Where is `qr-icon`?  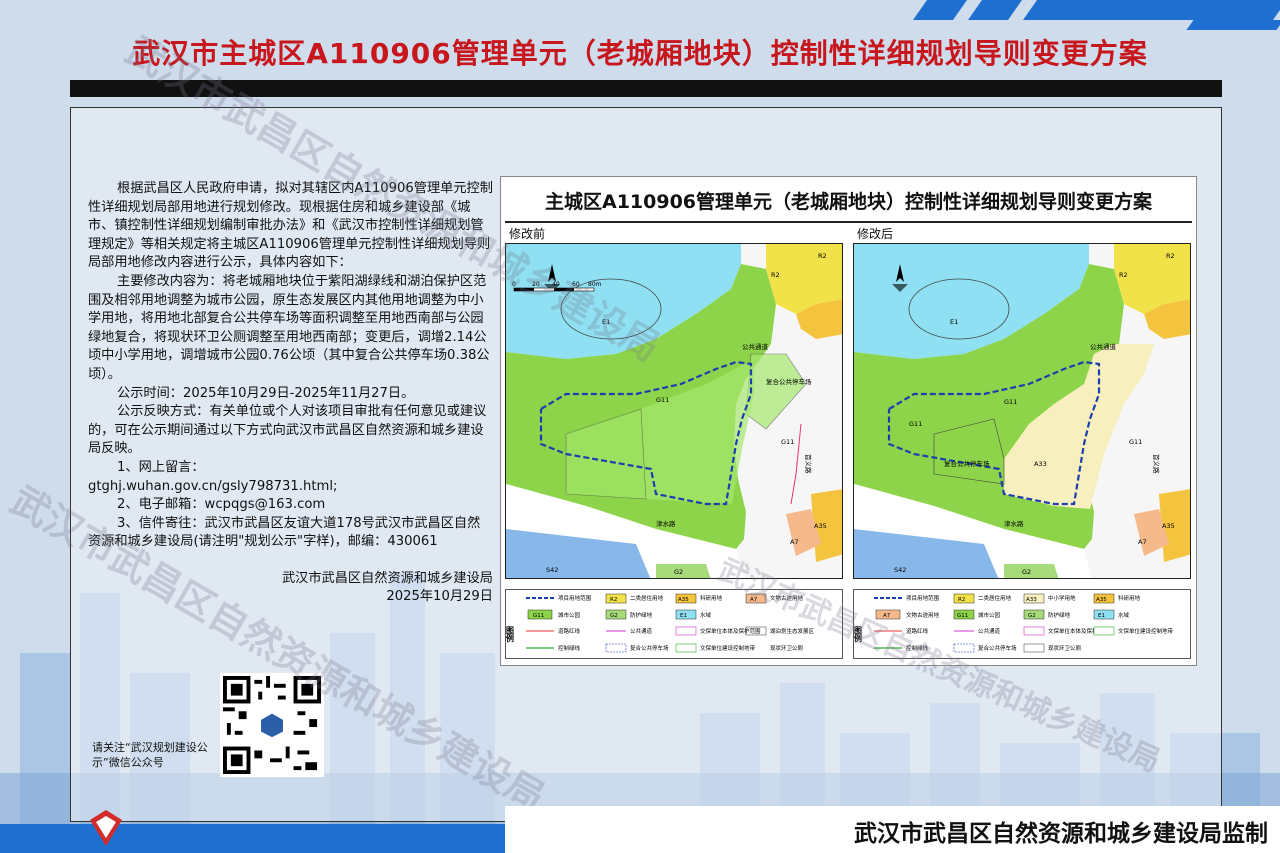
qr-icon is located at coordinates (272, 725).